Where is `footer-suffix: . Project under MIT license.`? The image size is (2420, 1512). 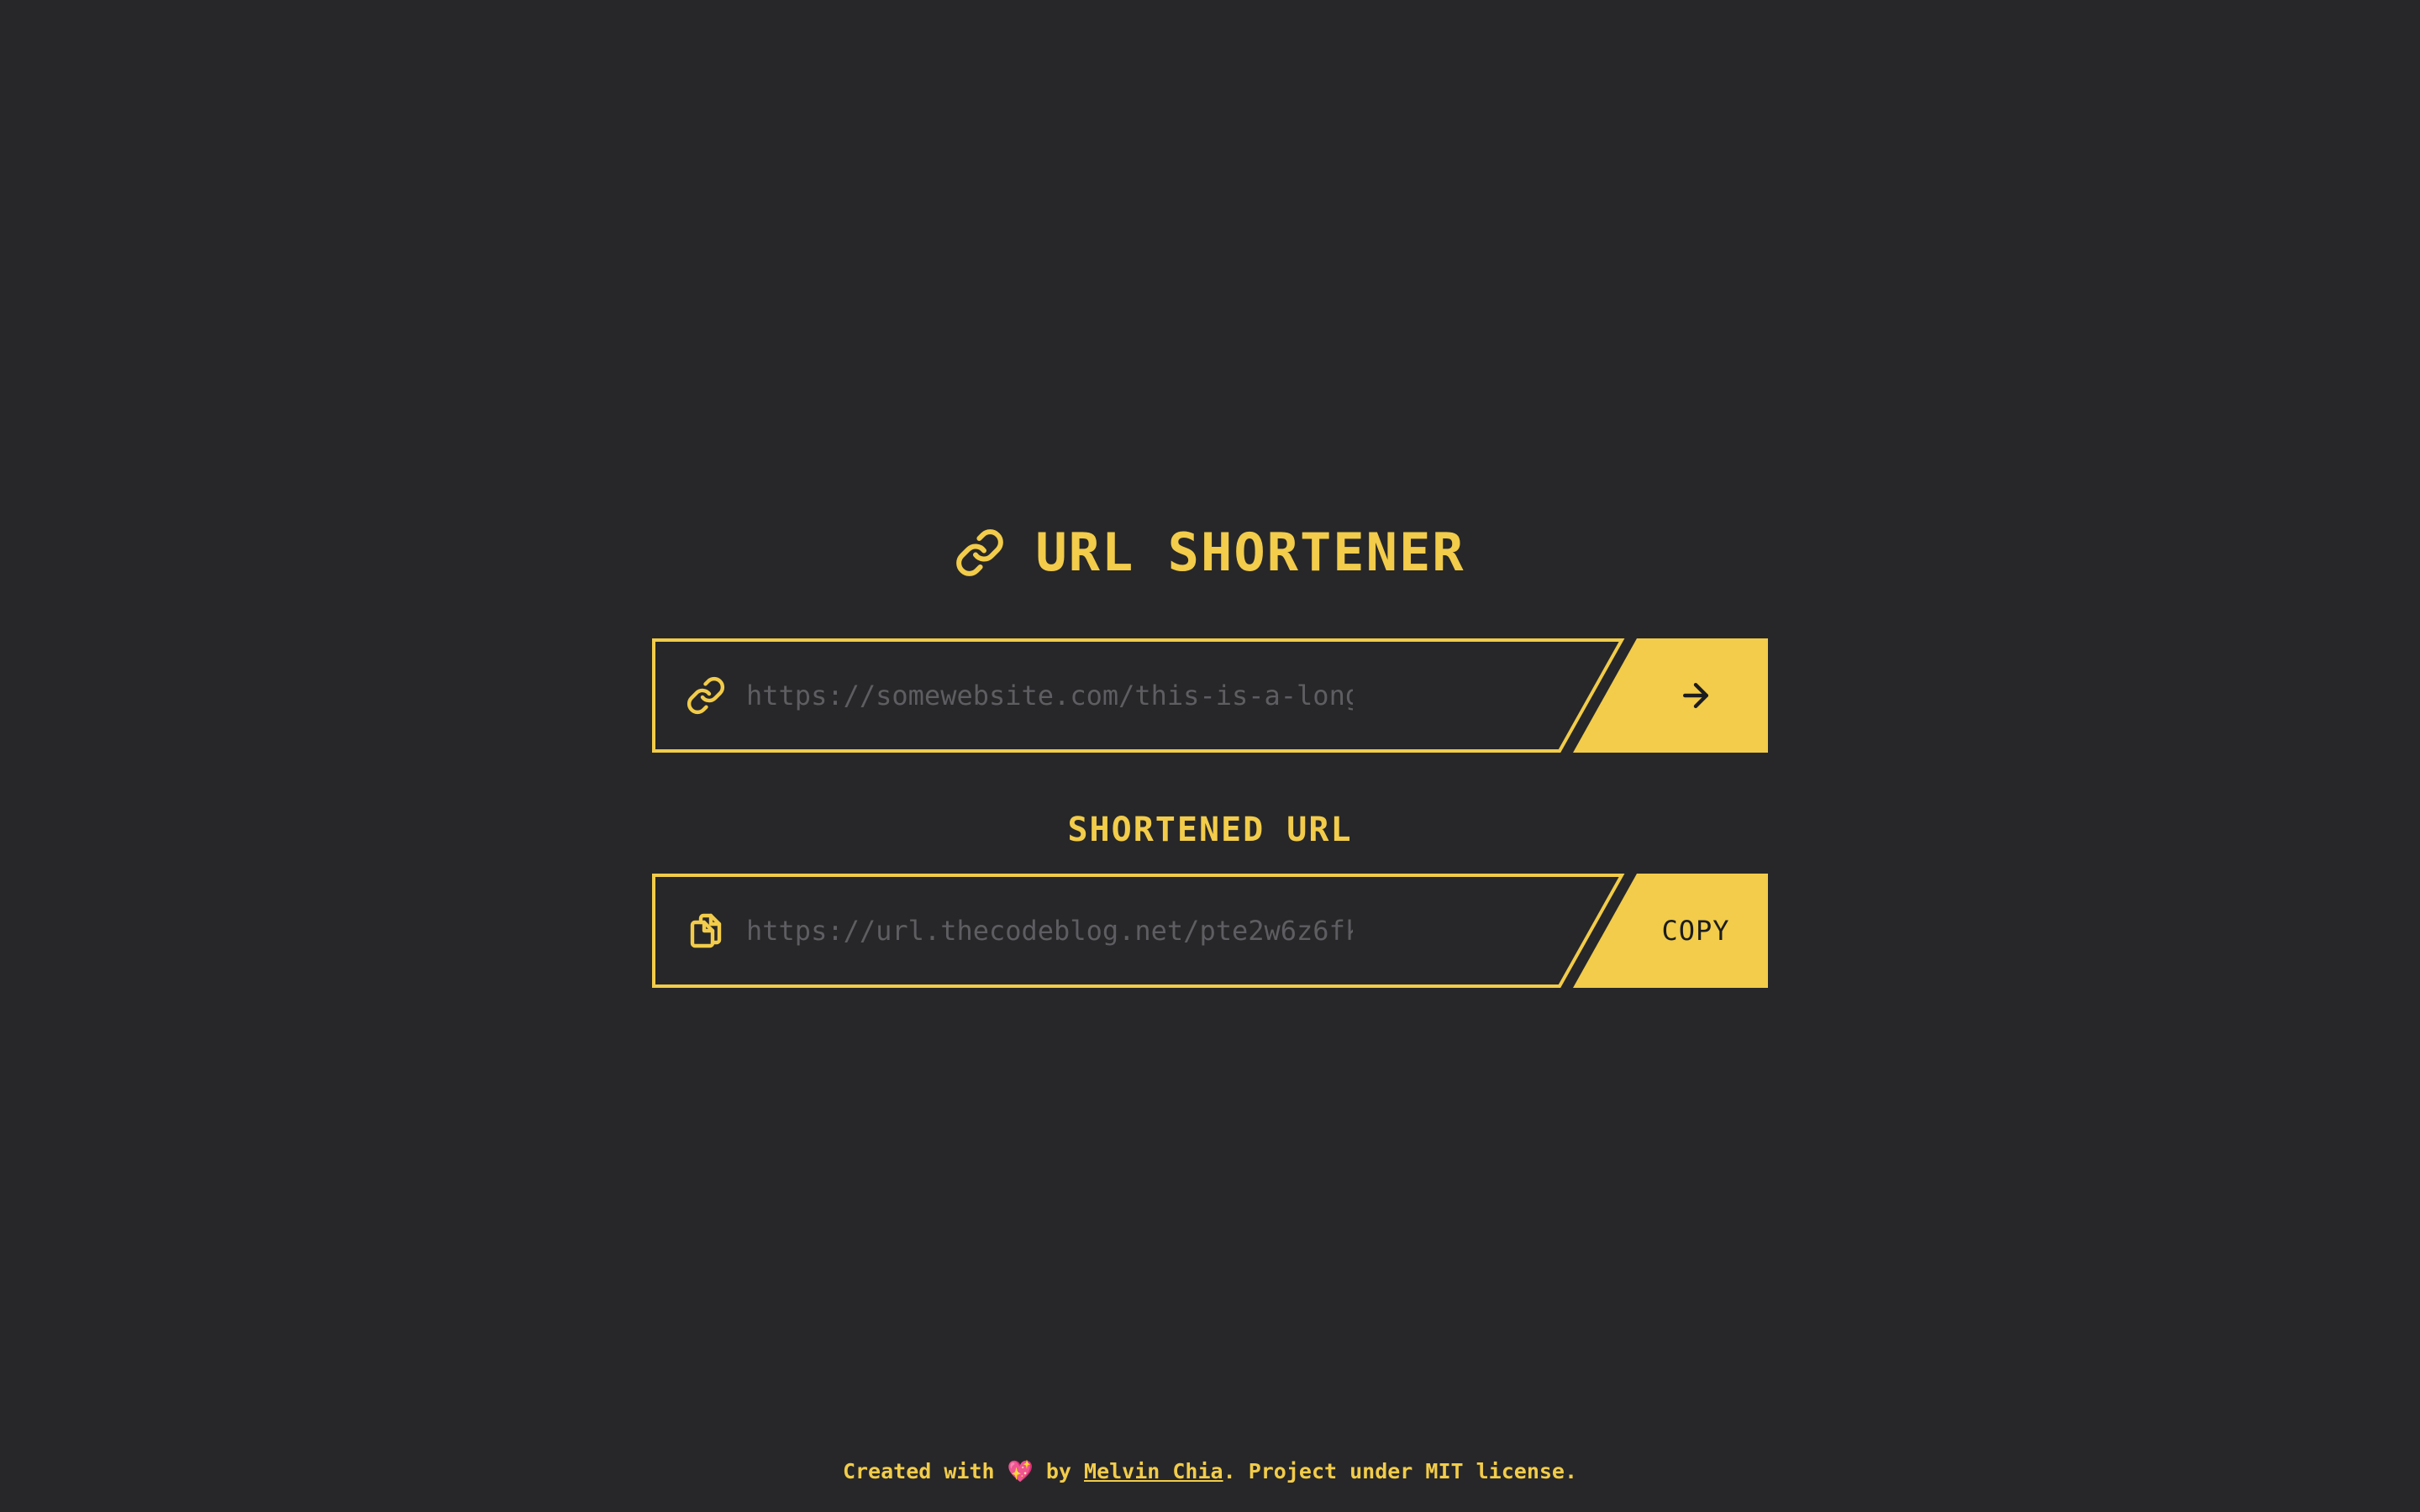
footer-suffix: . Project under MIT license. is located at coordinates (1401, 1471).